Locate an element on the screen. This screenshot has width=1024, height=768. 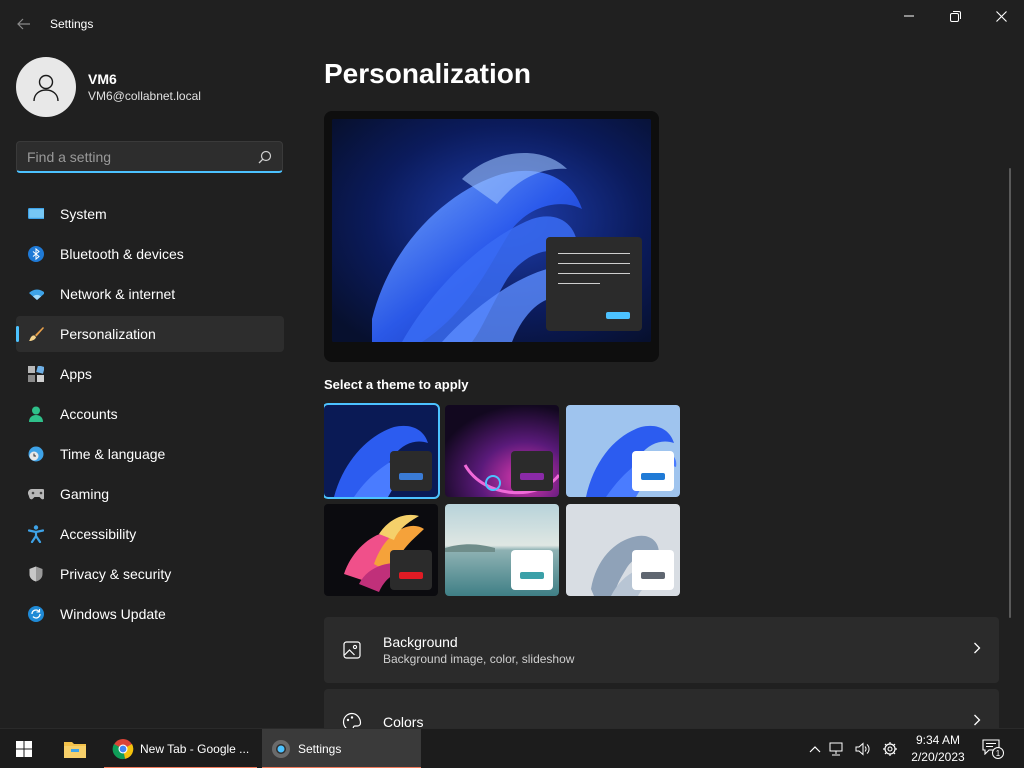
gear-icon is located at coordinates (890, 749).